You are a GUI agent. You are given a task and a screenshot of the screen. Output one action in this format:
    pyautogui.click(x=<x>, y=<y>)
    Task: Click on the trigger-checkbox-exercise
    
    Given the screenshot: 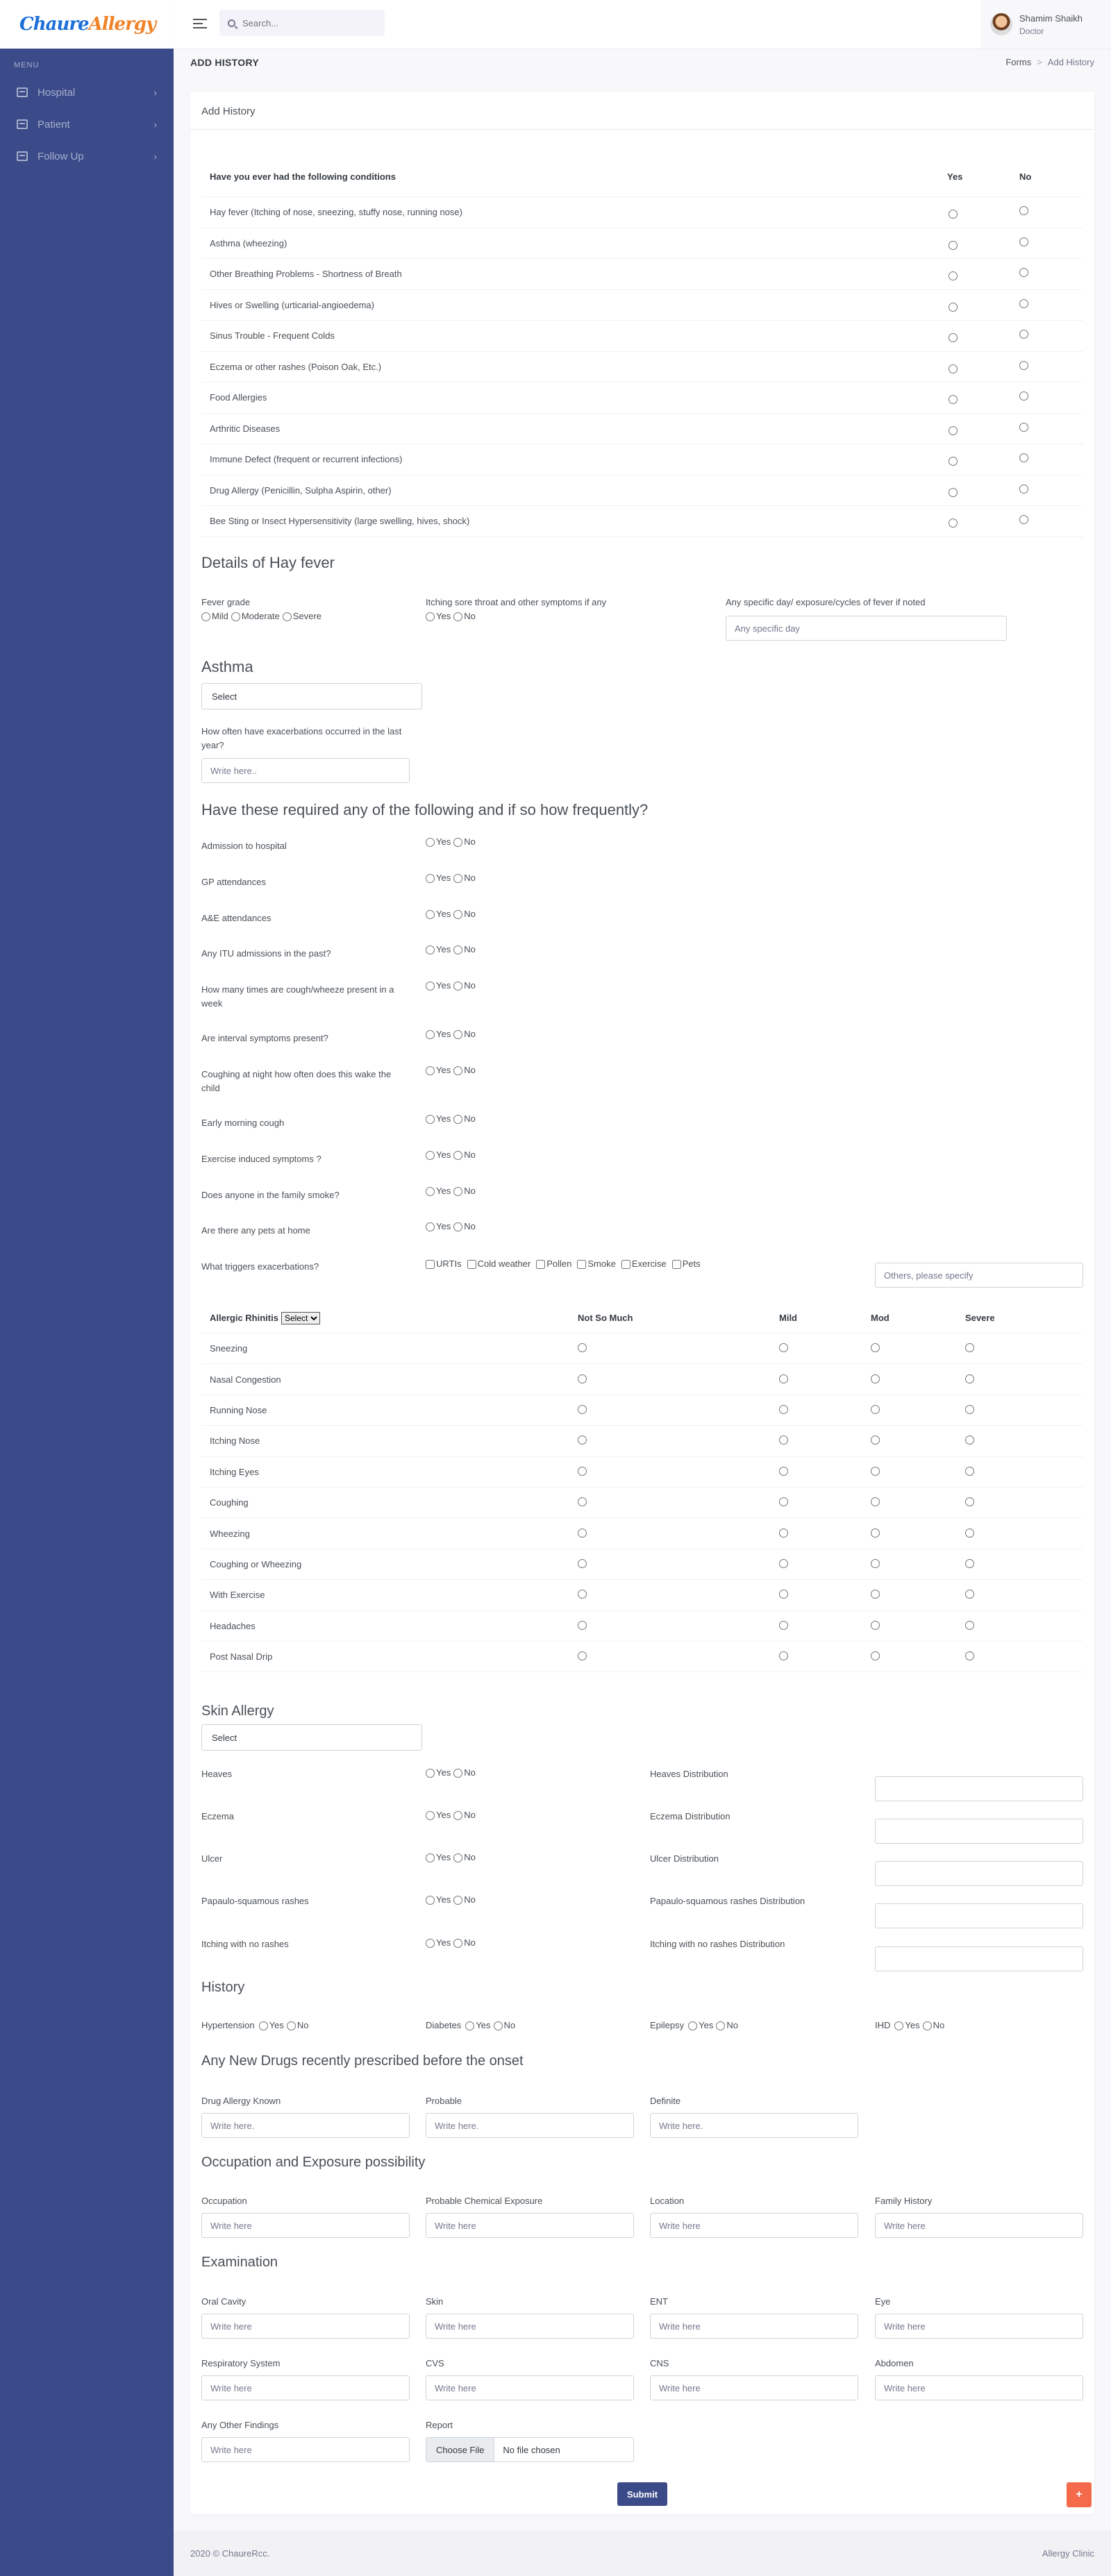 What is the action you would take?
    pyautogui.click(x=625, y=1265)
    